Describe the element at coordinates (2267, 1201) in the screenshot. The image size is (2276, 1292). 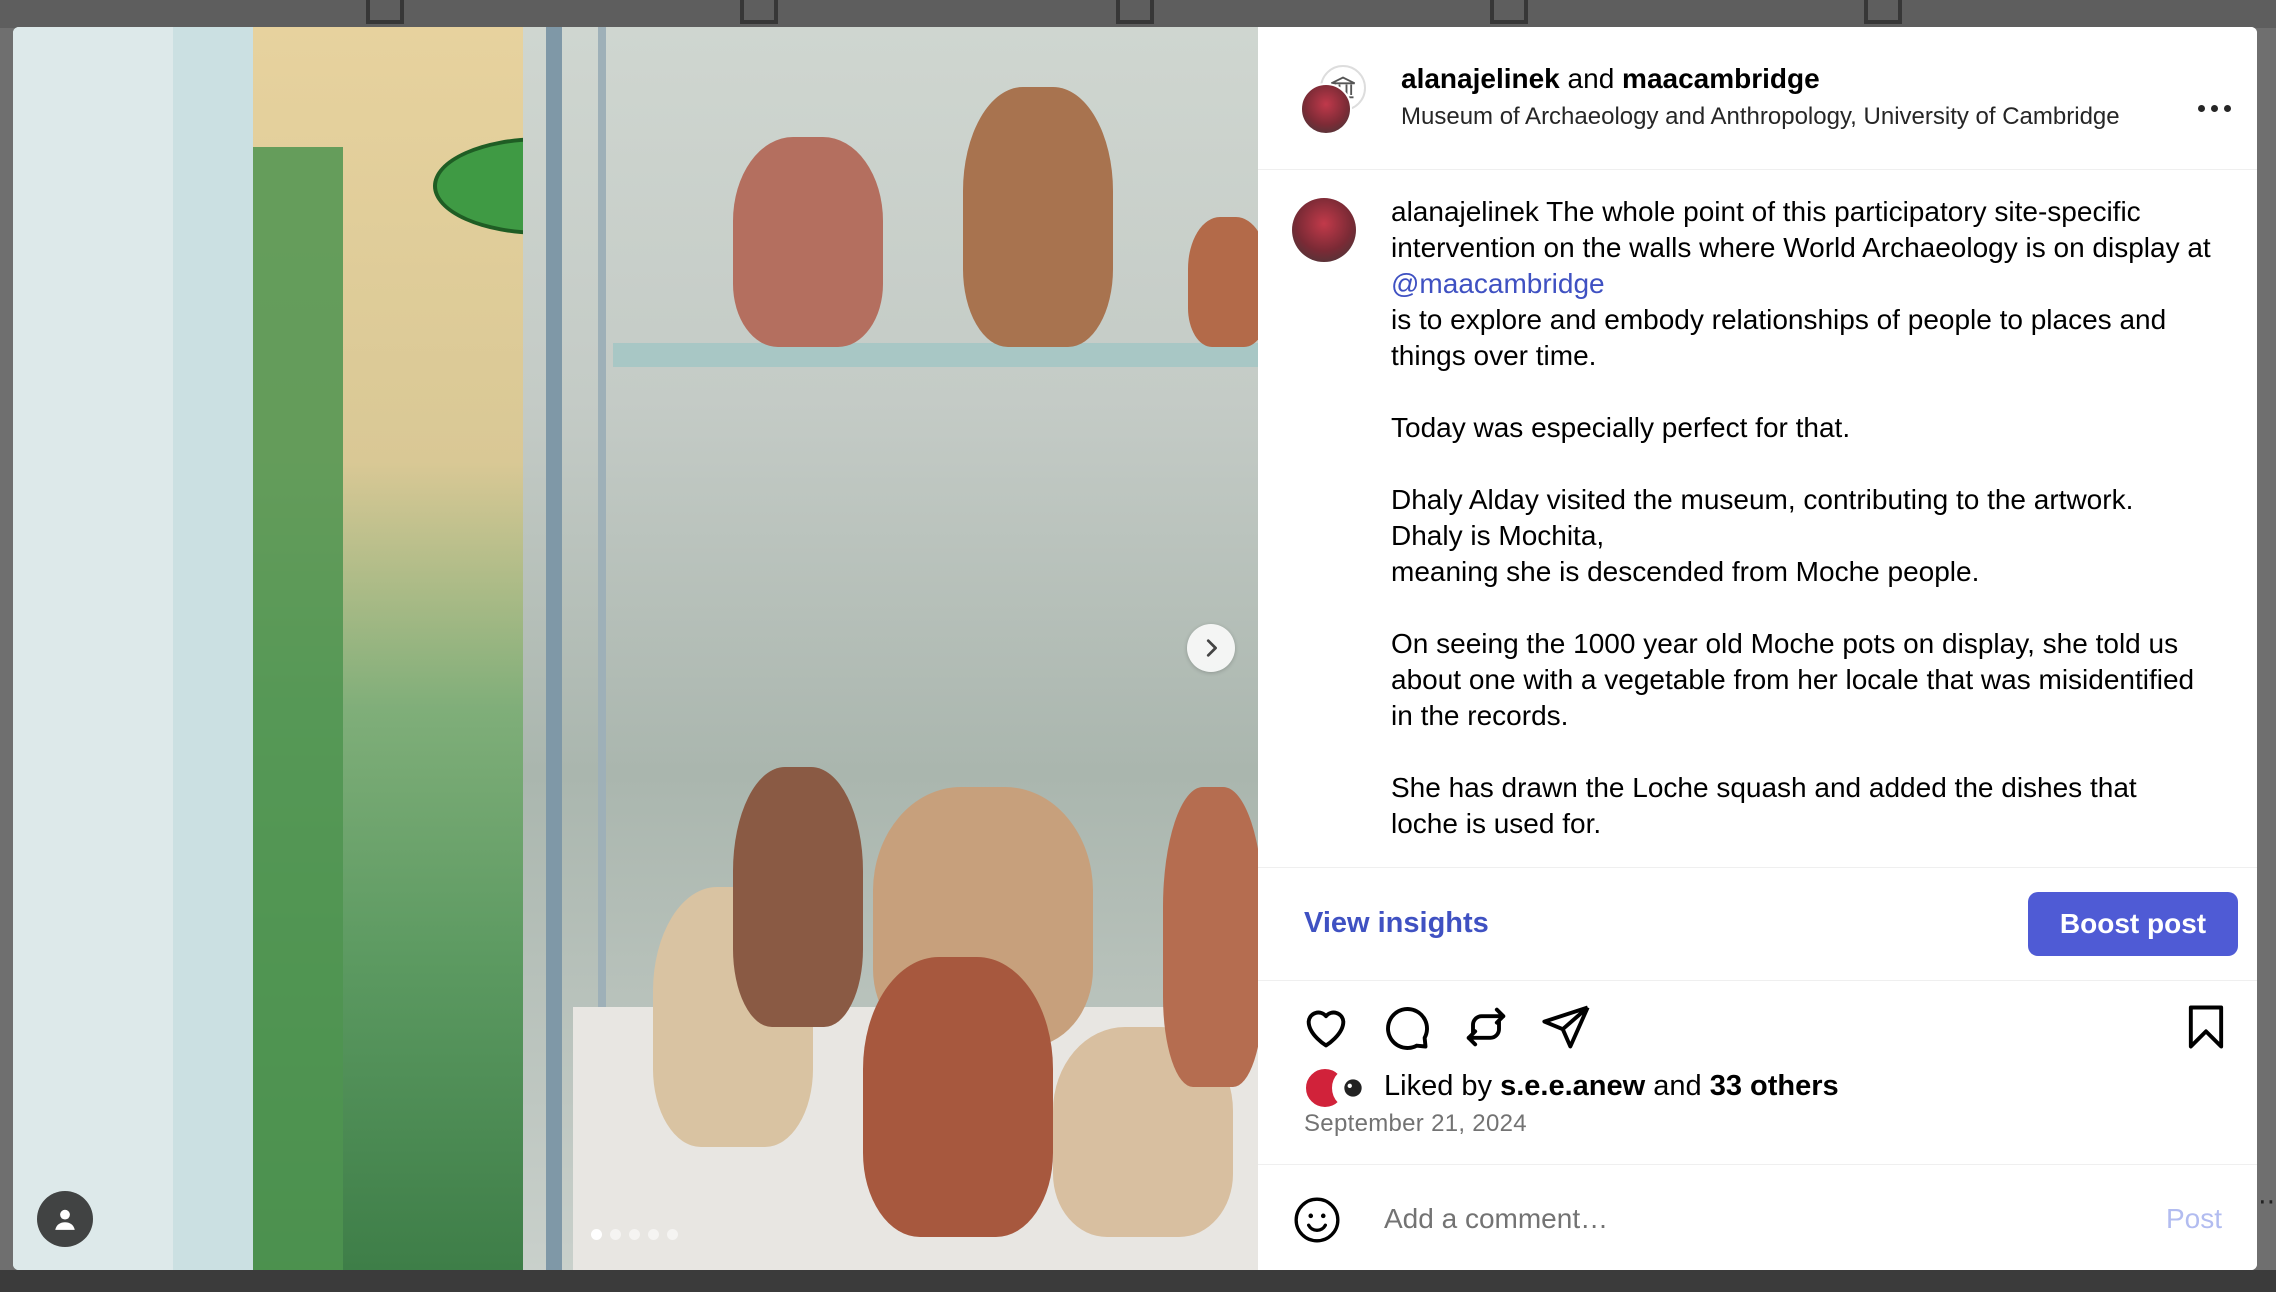
I see `background-more-icon: ⋯` at that location.